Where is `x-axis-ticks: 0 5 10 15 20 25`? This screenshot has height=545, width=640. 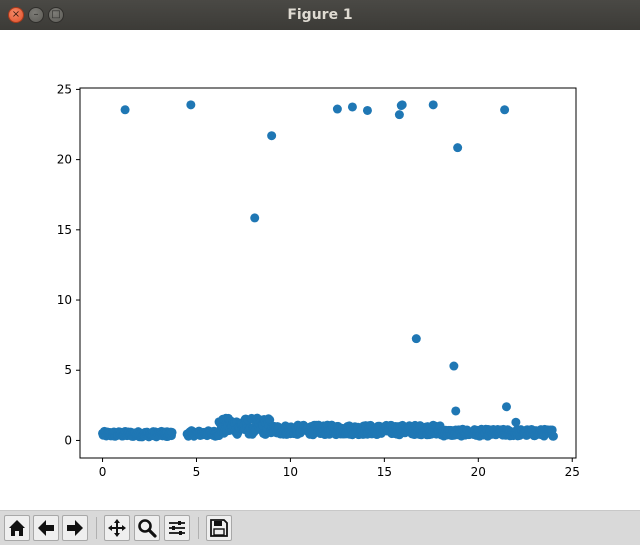
x-axis-ticks: 0 5 10 15 20 25 is located at coordinates (339, 468).